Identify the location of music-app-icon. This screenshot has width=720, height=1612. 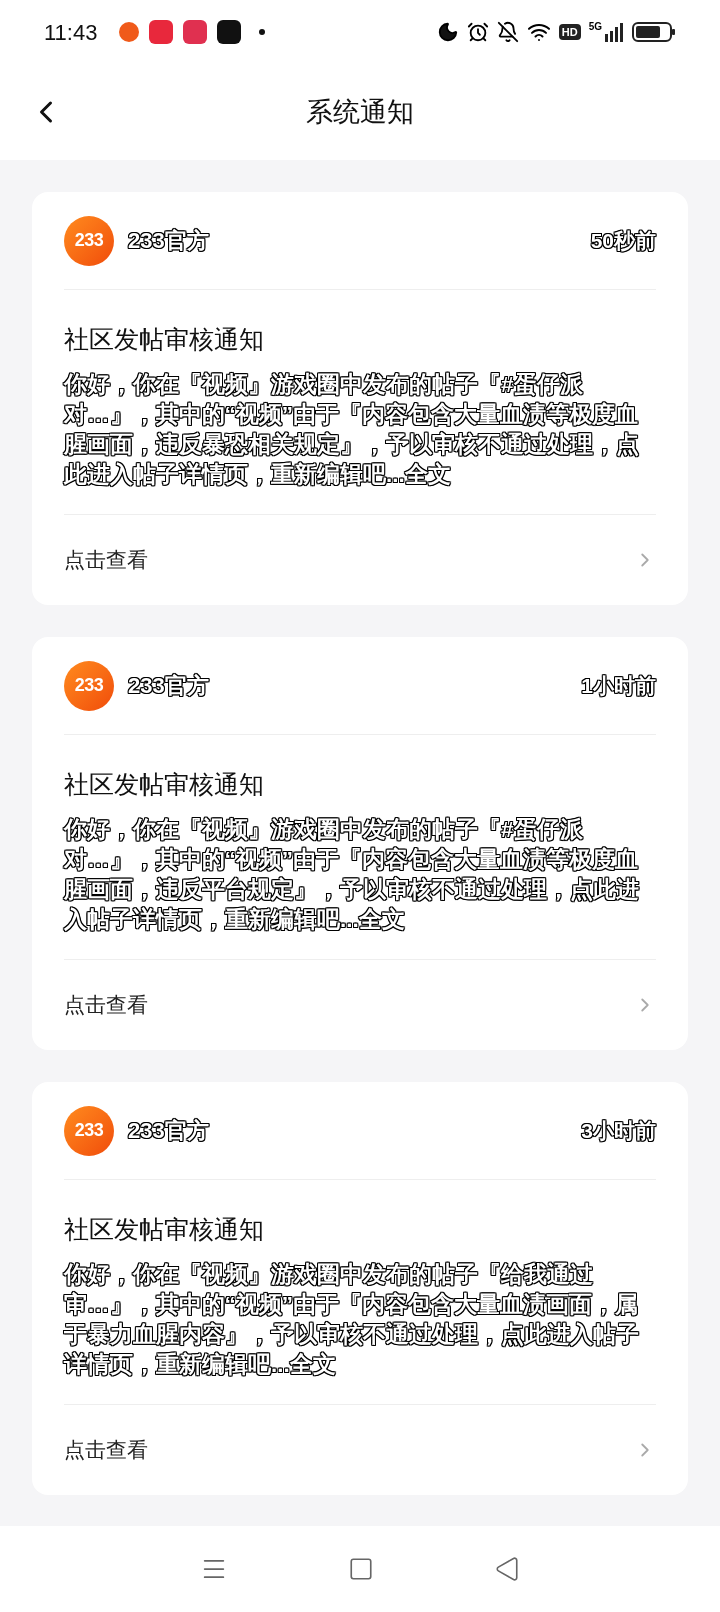
(161, 32).